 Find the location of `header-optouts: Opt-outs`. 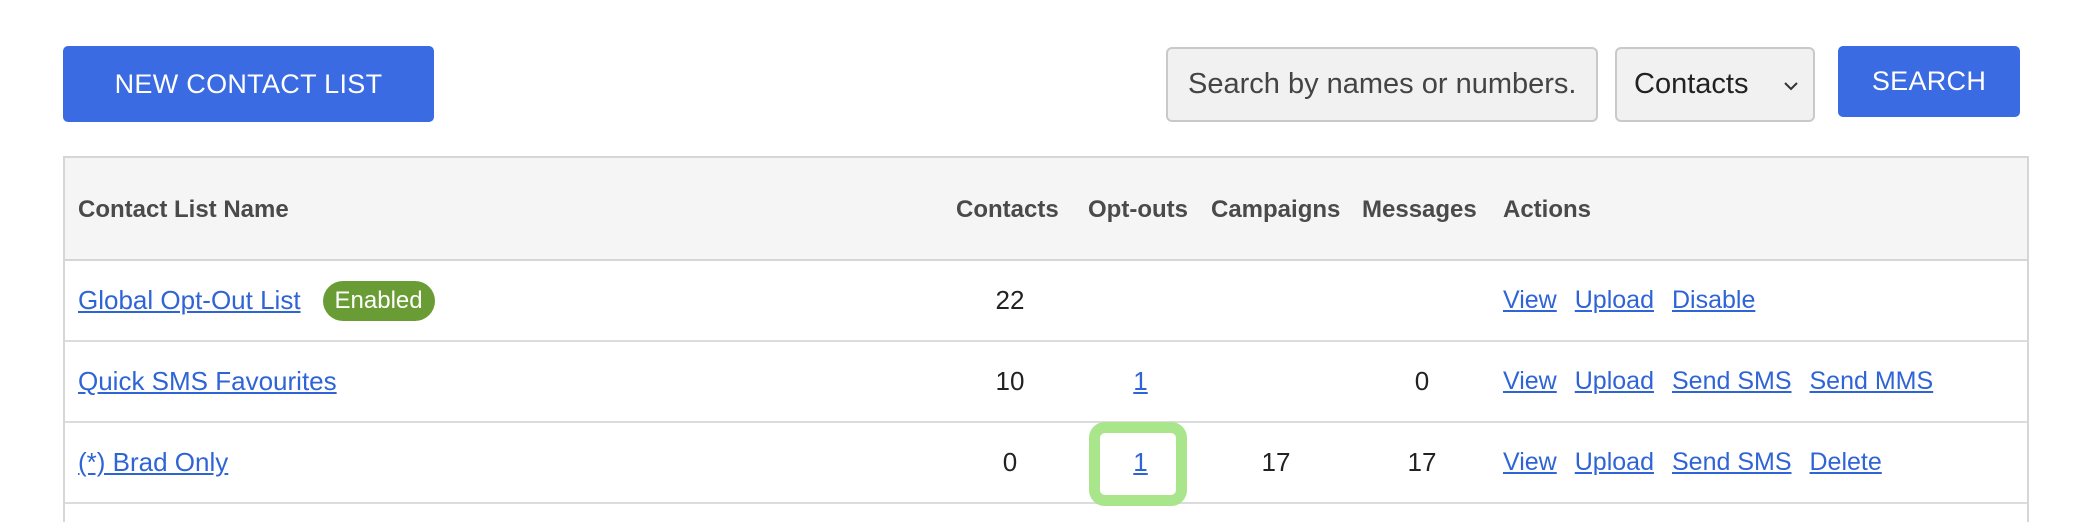

header-optouts: Opt-outs is located at coordinates (1138, 209).